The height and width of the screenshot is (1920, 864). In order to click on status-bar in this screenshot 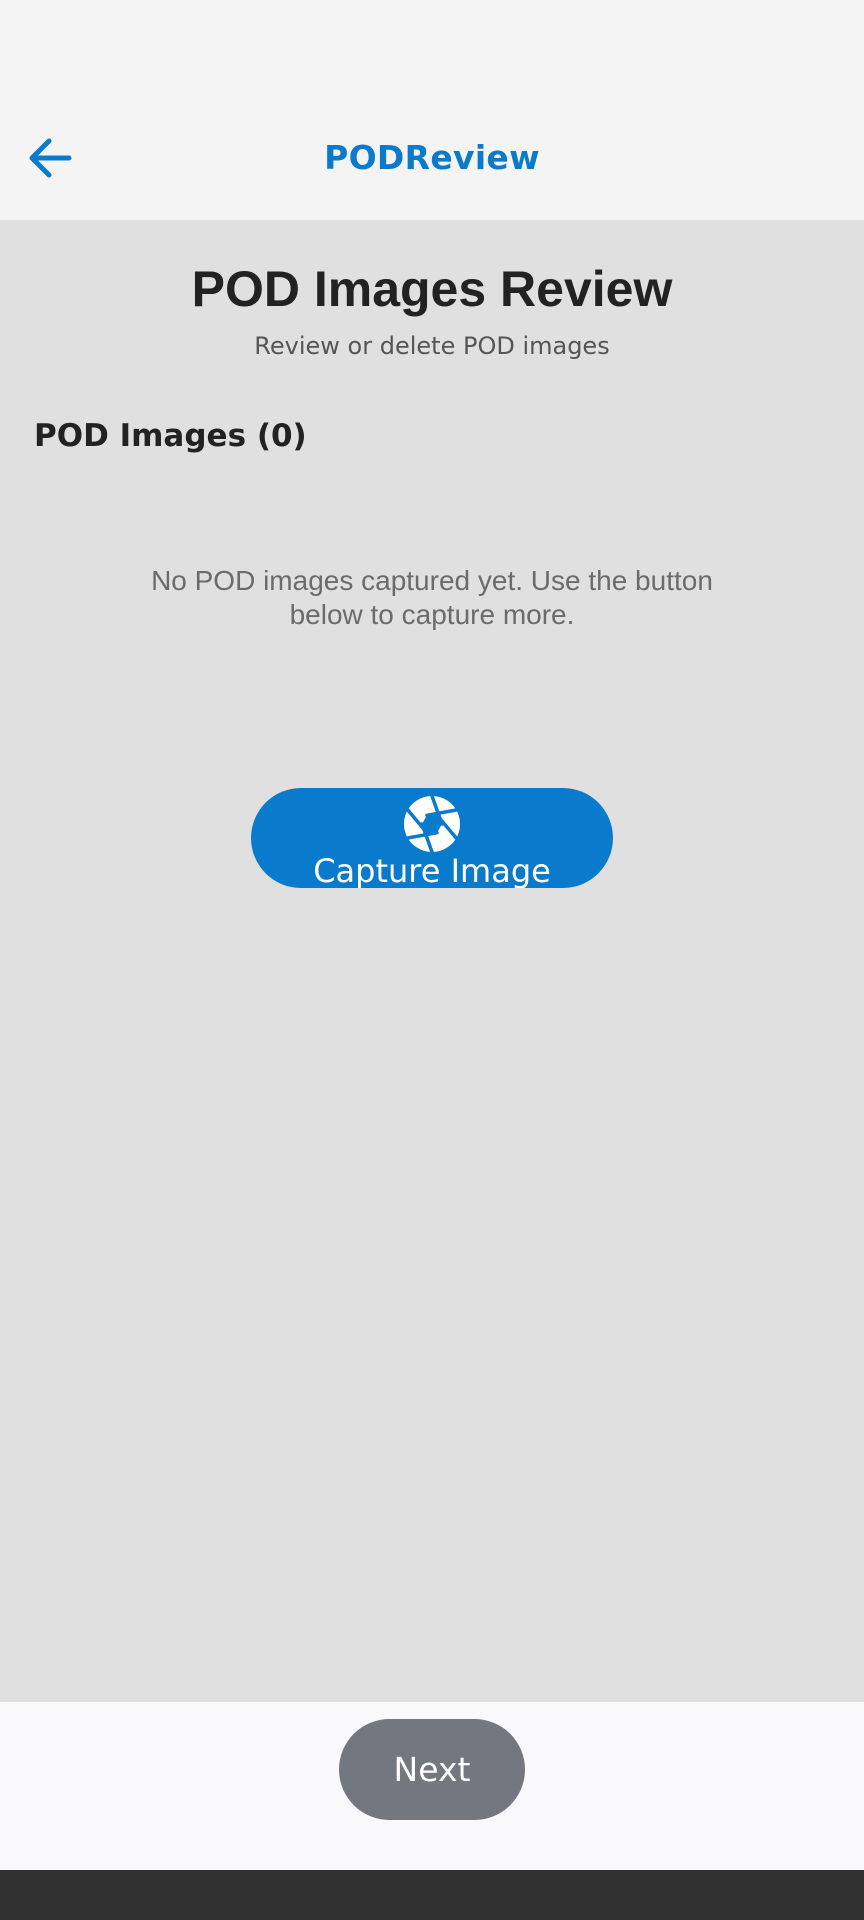, I will do `click(432, 40)`.